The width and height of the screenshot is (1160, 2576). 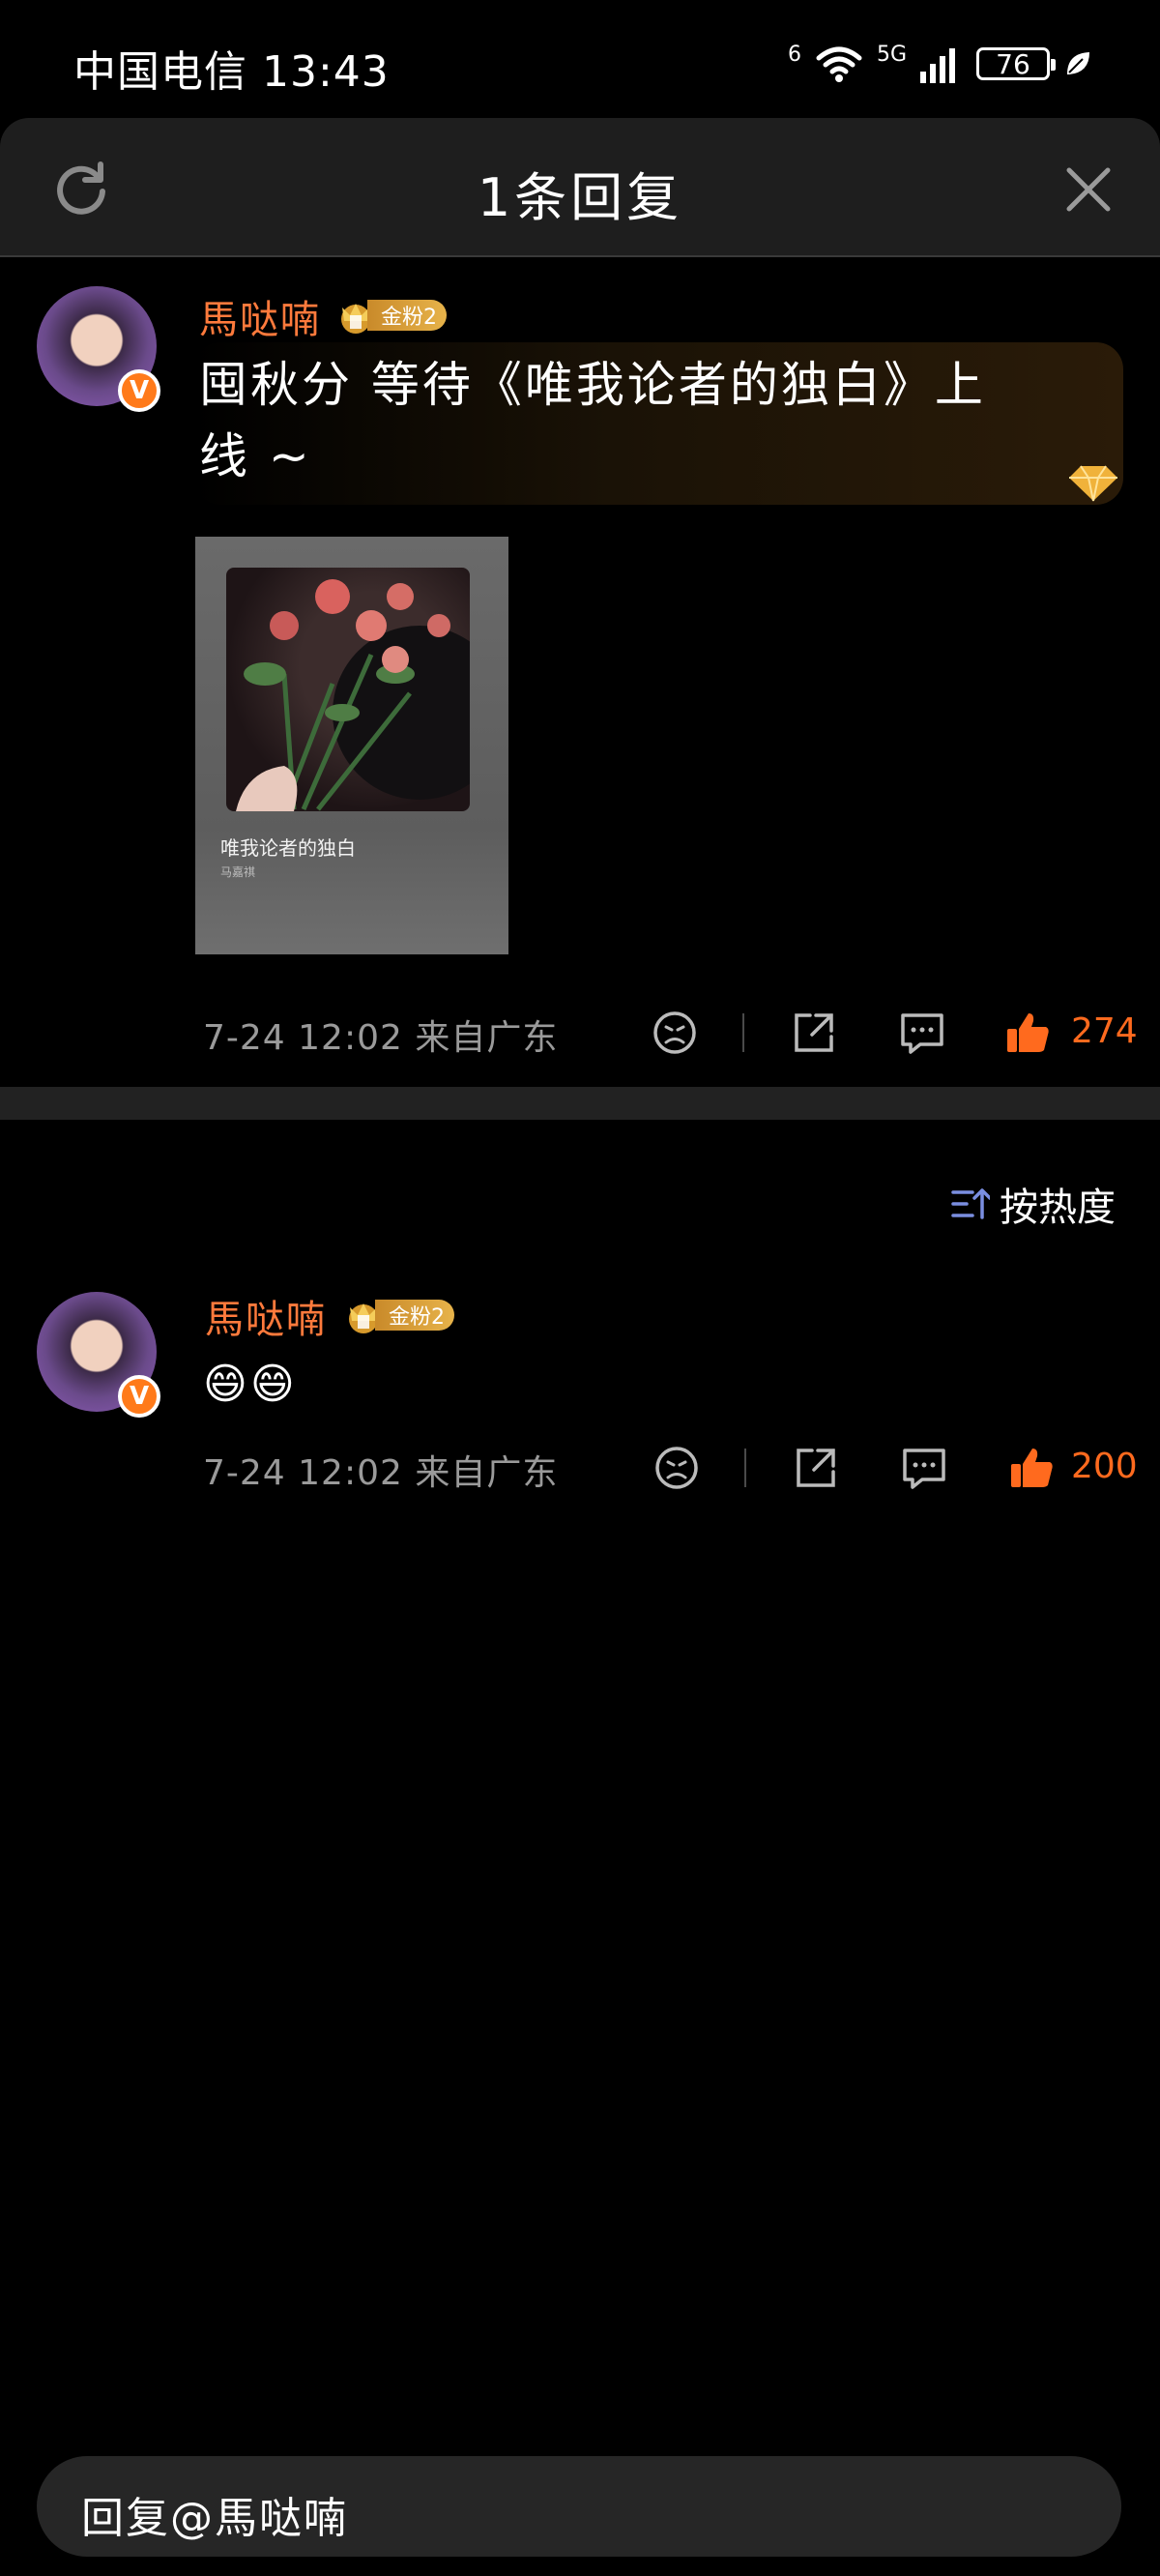 I want to click on carrier-time: 中国电信 13:43, so click(x=232, y=72).